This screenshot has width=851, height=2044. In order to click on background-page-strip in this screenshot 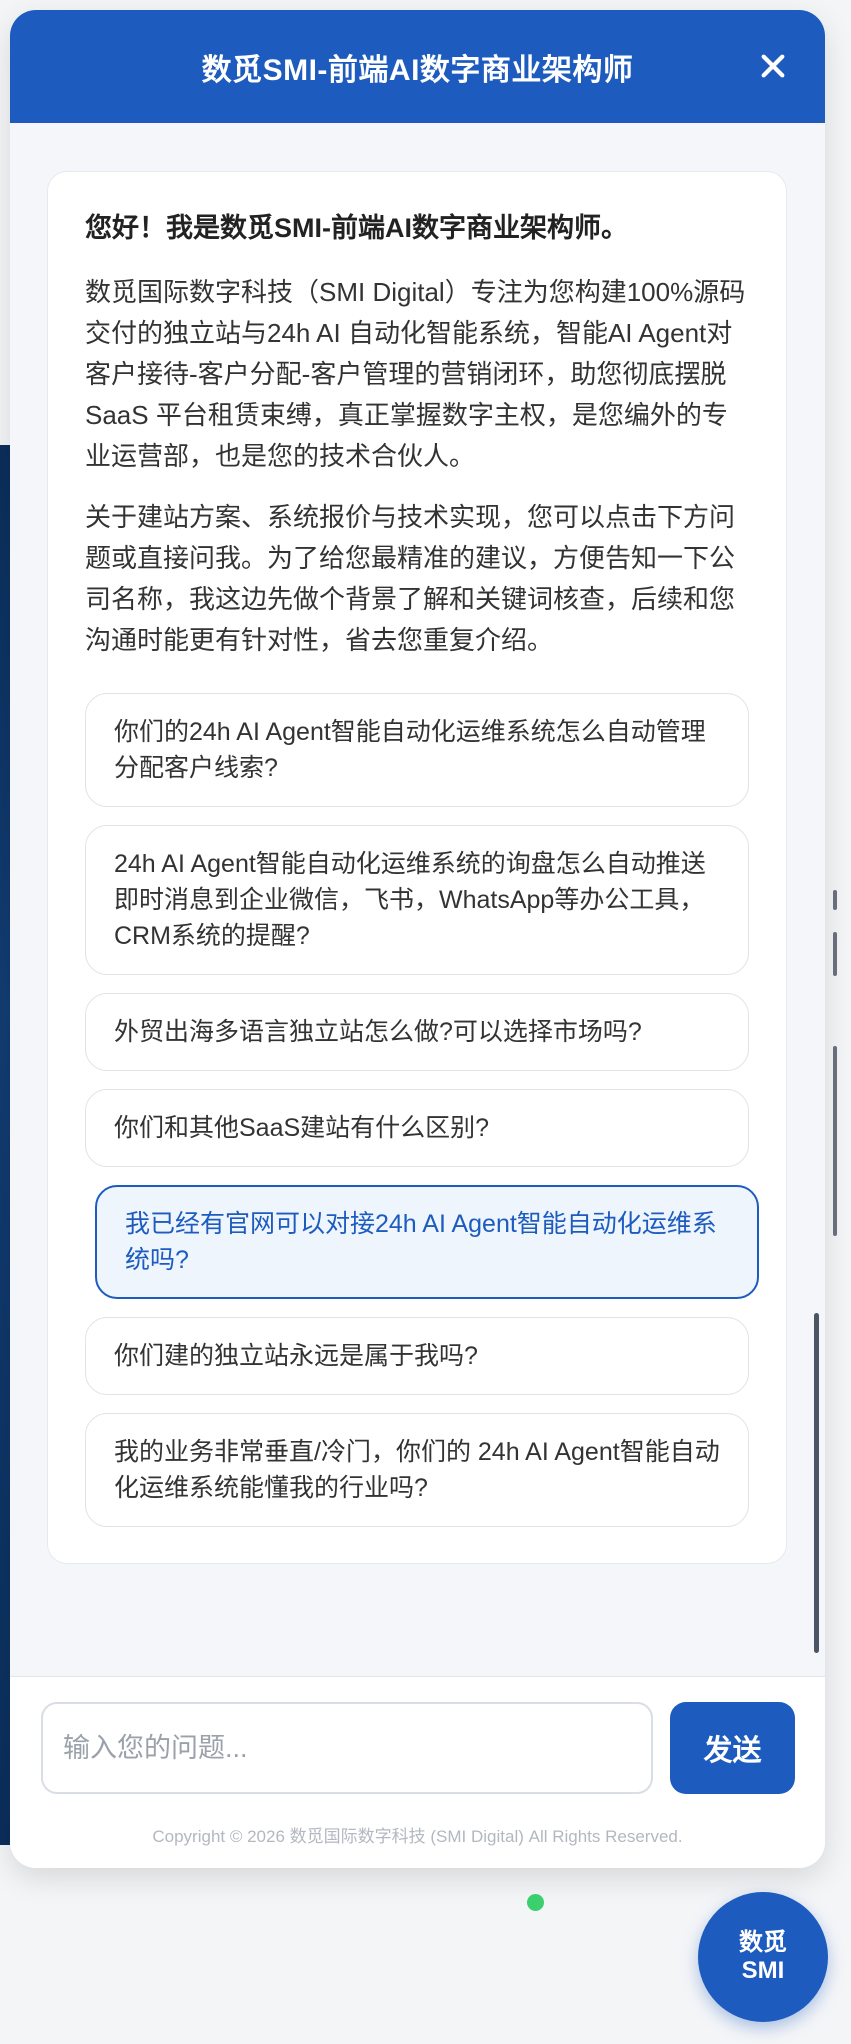, I will do `click(5, 1145)`.